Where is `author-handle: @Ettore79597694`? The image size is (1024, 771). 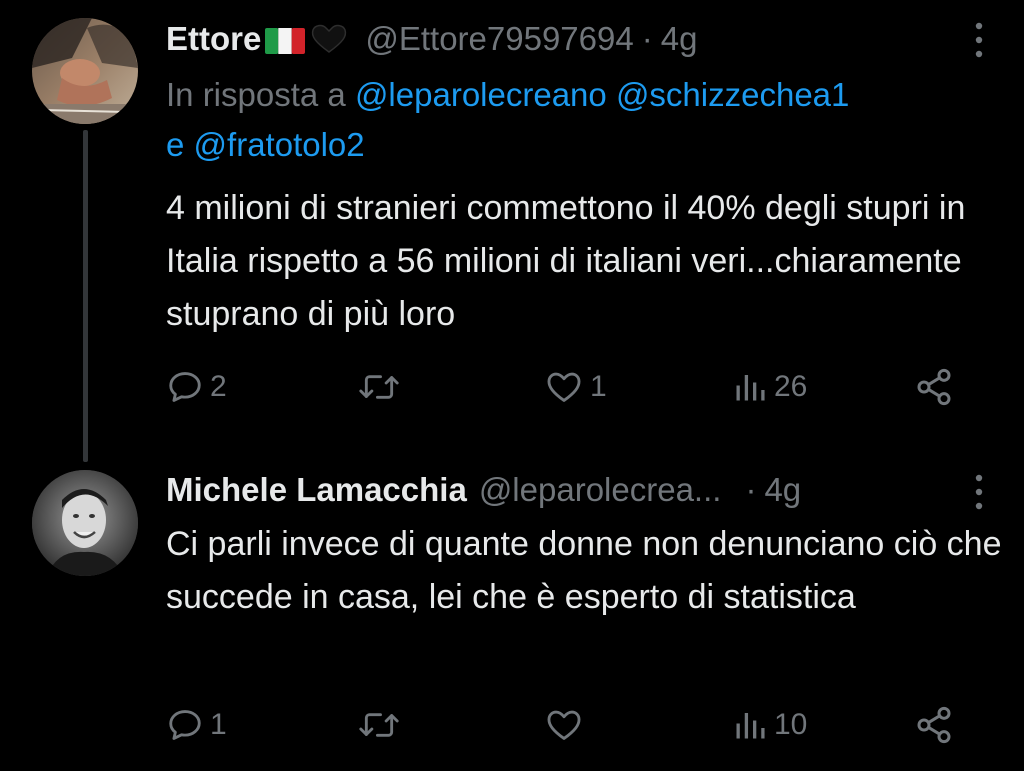 author-handle: @Ettore79597694 is located at coordinates (499, 39).